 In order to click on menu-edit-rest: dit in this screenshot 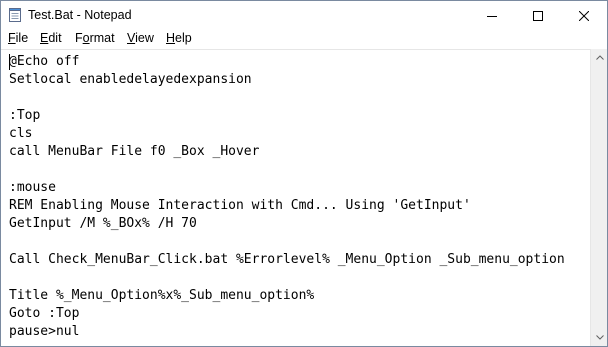, I will do `click(55, 38)`.